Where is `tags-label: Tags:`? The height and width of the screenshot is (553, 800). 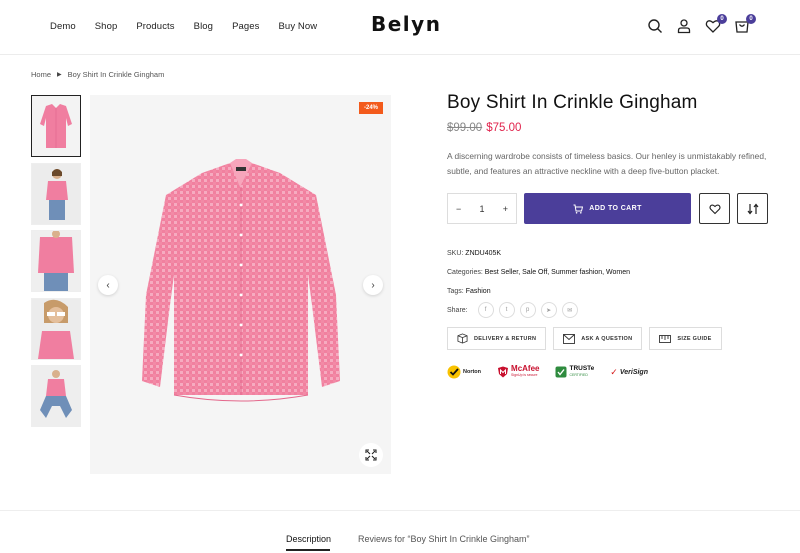
tags-label: Tags: is located at coordinates (455, 291).